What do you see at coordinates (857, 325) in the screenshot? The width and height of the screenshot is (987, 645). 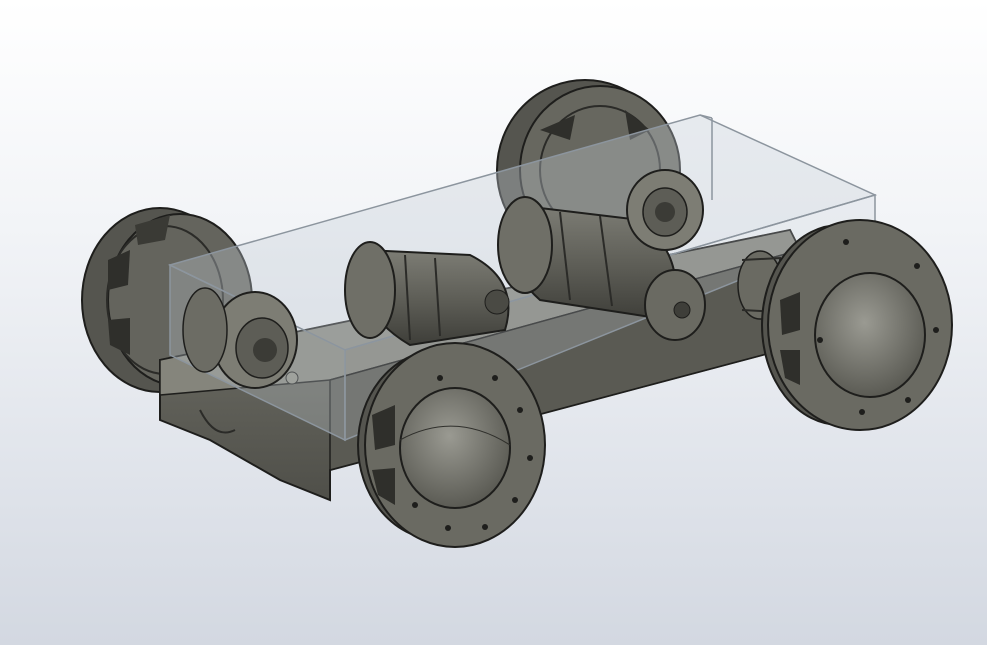 I see `wheel-back-right` at bounding box center [857, 325].